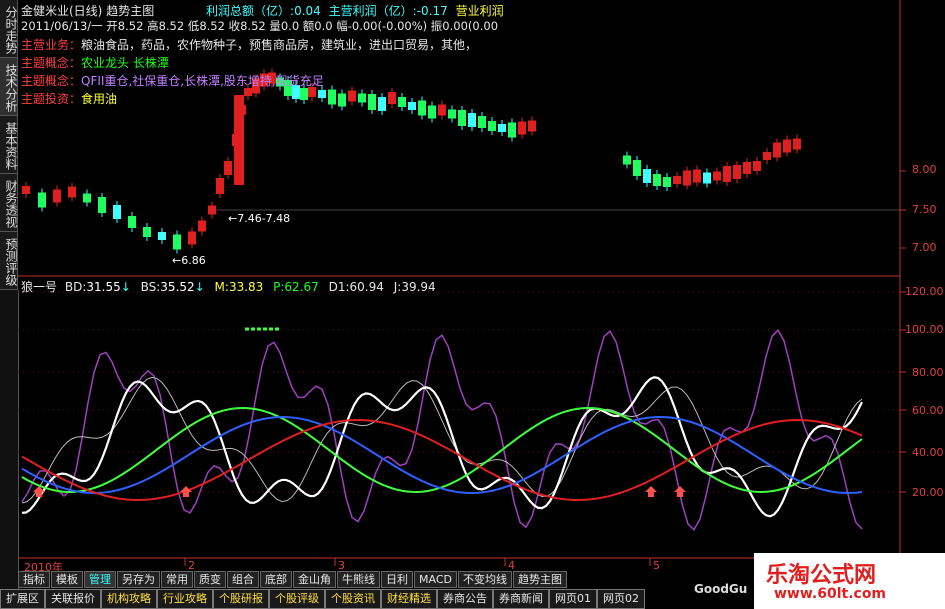  Describe the element at coordinates (339, 287) in the screenshot. I see `d1-label: D1:` at that location.